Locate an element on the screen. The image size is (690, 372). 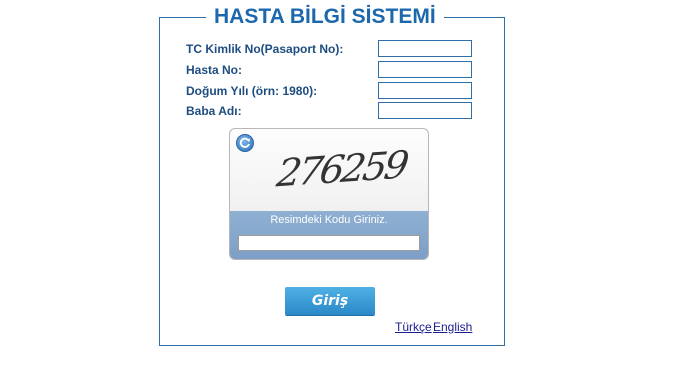
tc-kimlik-input is located at coordinates (425, 48).